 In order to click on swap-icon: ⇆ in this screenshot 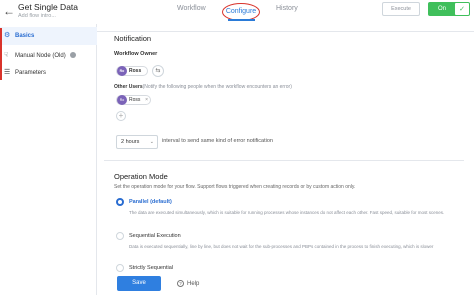, I will do `click(158, 71)`.